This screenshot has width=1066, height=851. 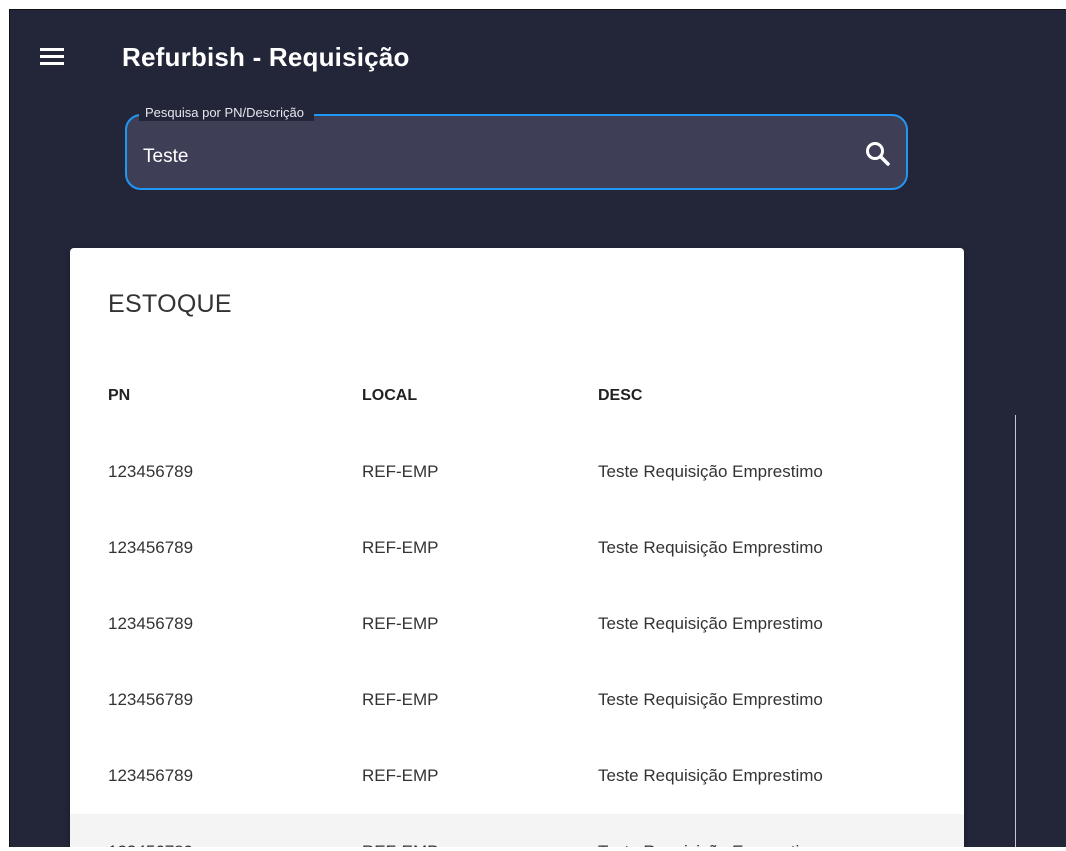 I want to click on scrollbar-track, so click(x=1015, y=631).